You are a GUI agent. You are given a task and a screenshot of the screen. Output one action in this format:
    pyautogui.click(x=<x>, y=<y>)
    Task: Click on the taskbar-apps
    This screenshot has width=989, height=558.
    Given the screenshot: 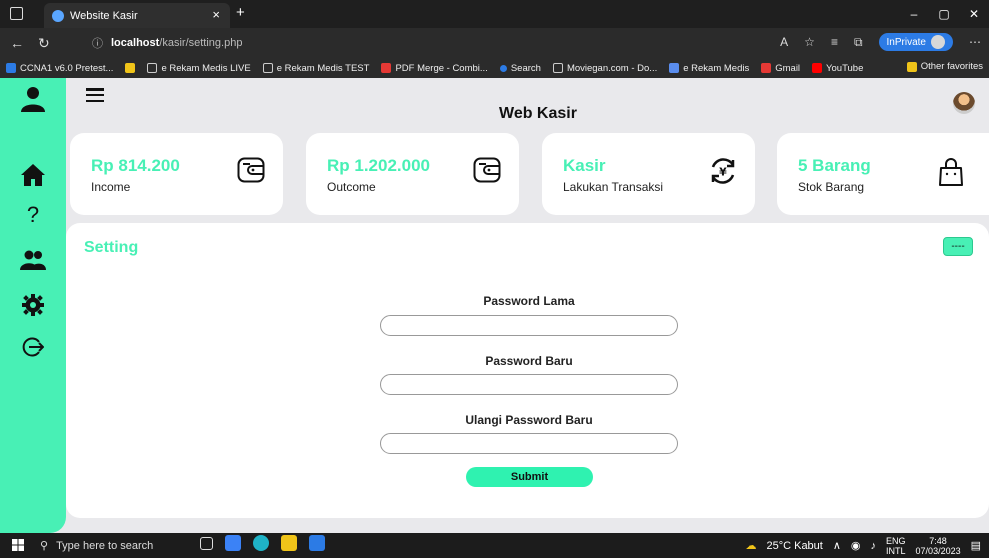 What is the action you would take?
    pyautogui.click(x=262, y=543)
    